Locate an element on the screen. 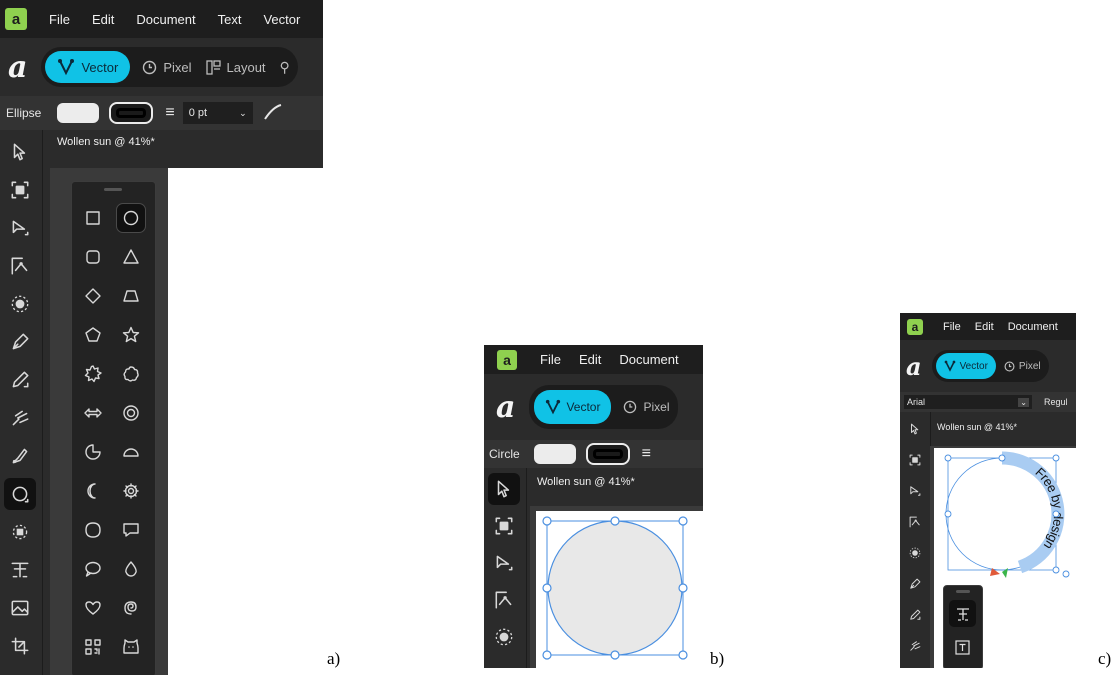  artistic-text-tool-button is located at coordinates (962, 613).